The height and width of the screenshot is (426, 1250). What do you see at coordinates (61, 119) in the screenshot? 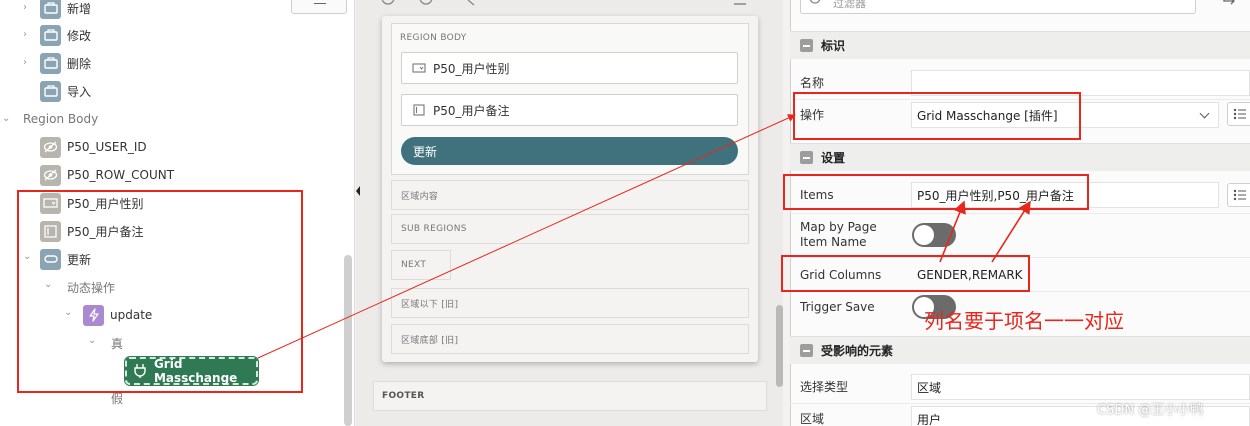
I see `tree-group-label: Region Body` at bounding box center [61, 119].